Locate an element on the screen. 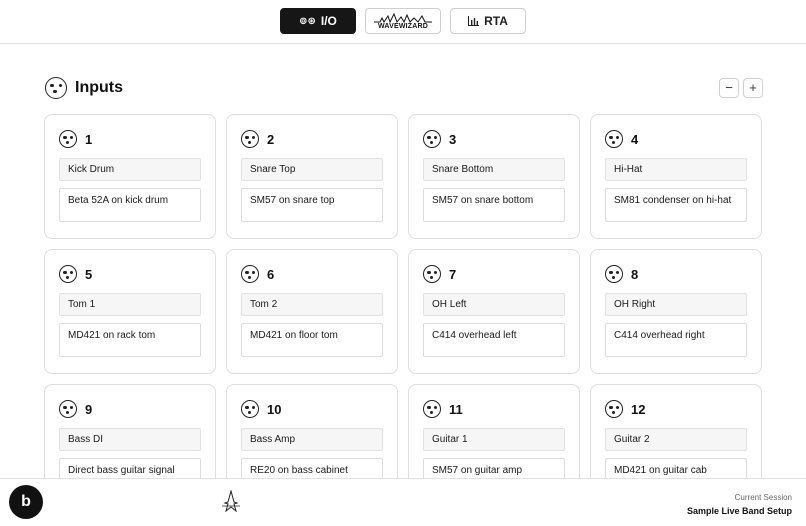 The height and width of the screenshot is (526, 806). session-name: Sample Live Band Setup is located at coordinates (739, 511).